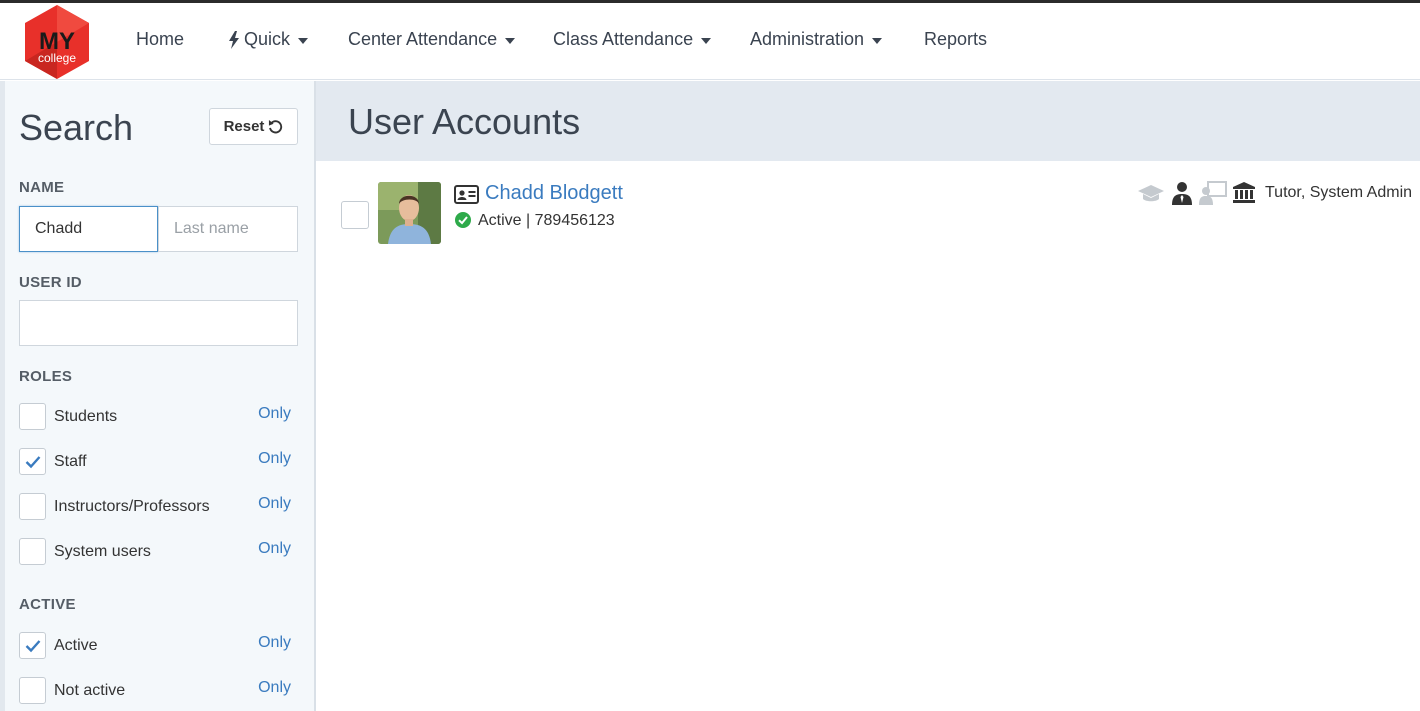 This screenshot has height=711, width=1420. I want to click on system-users-only-link: Only, so click(274, 549).